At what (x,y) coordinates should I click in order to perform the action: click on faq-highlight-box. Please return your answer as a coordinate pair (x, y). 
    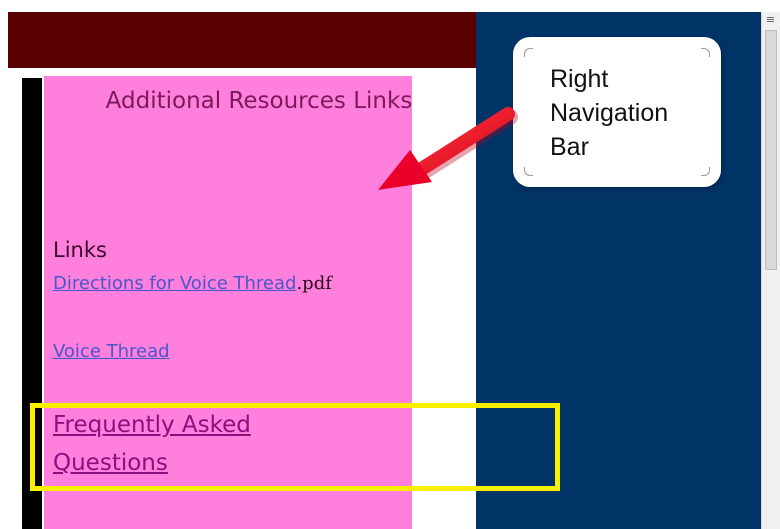
    Looking at the image, I should click on (295, 447).